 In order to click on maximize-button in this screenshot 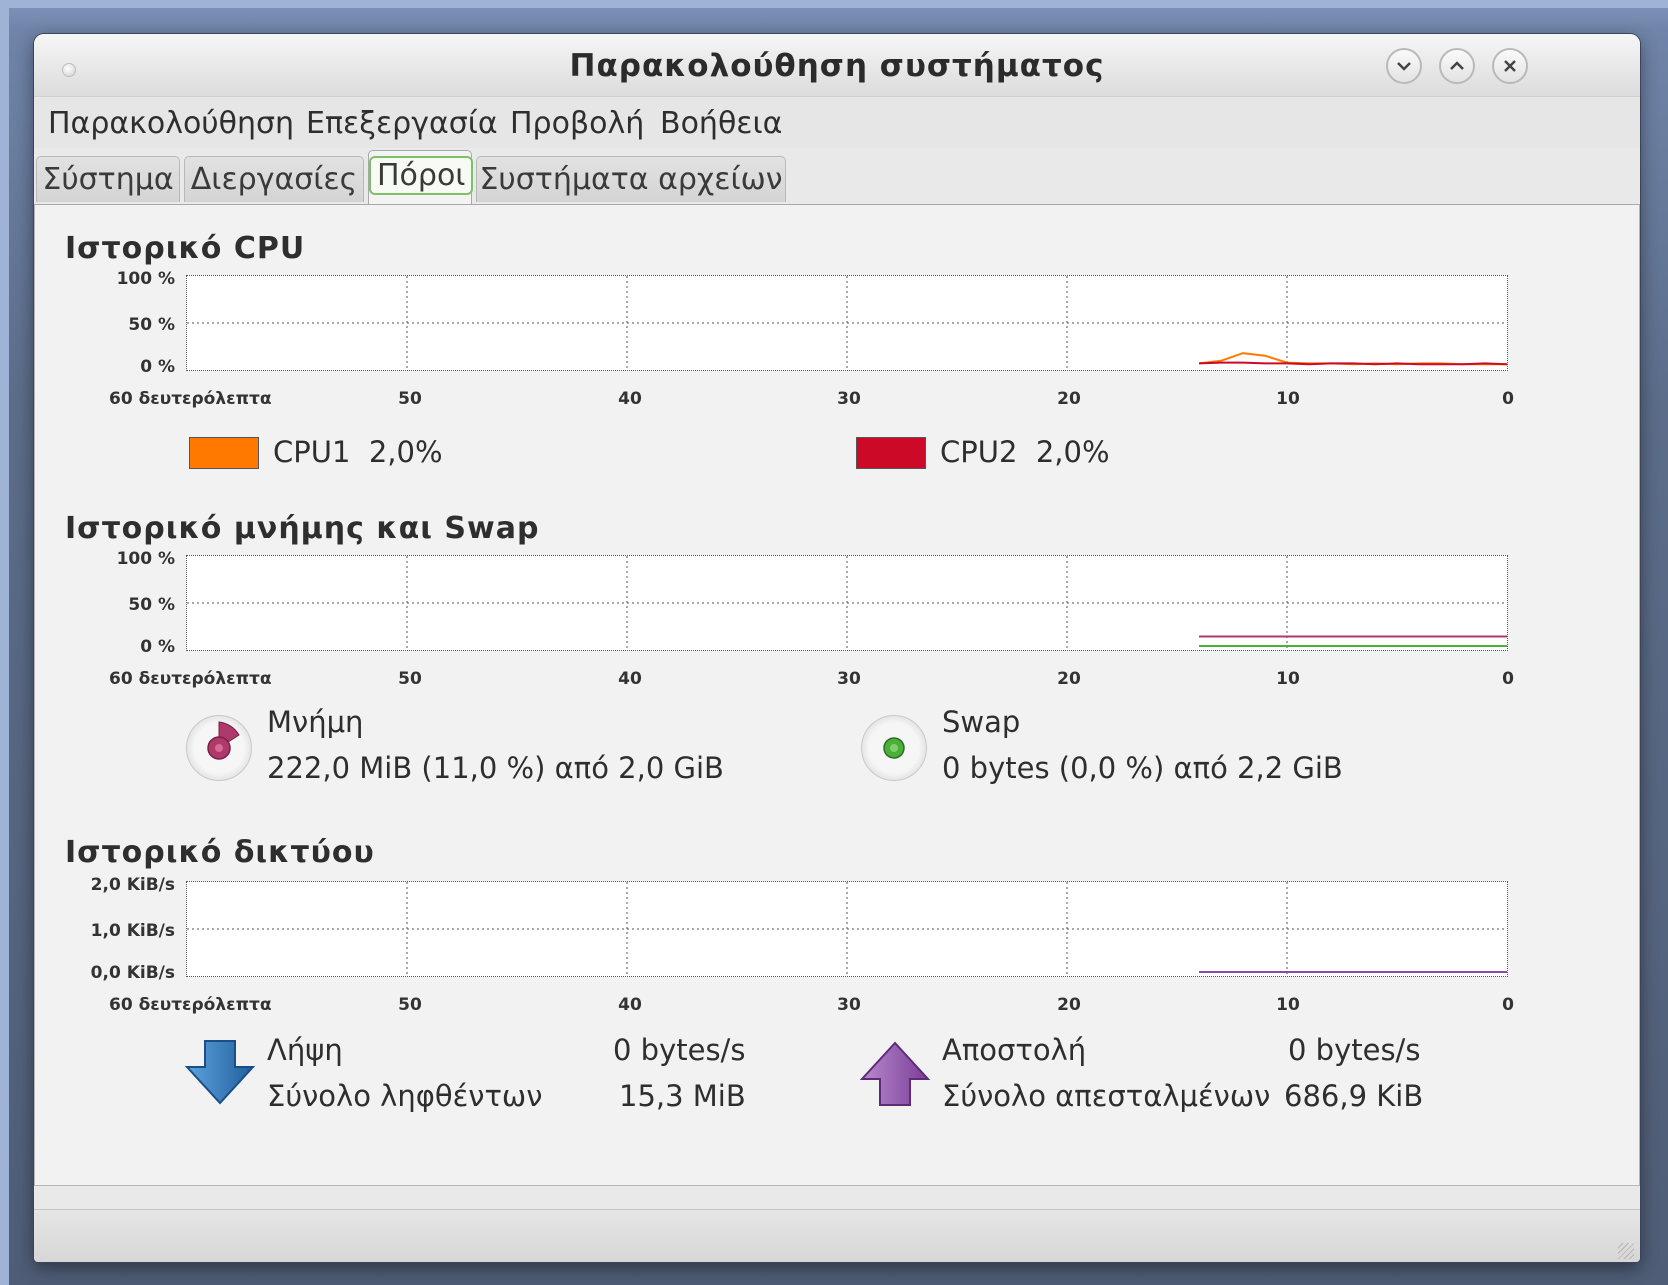, I will do `click(1457, 66)`.